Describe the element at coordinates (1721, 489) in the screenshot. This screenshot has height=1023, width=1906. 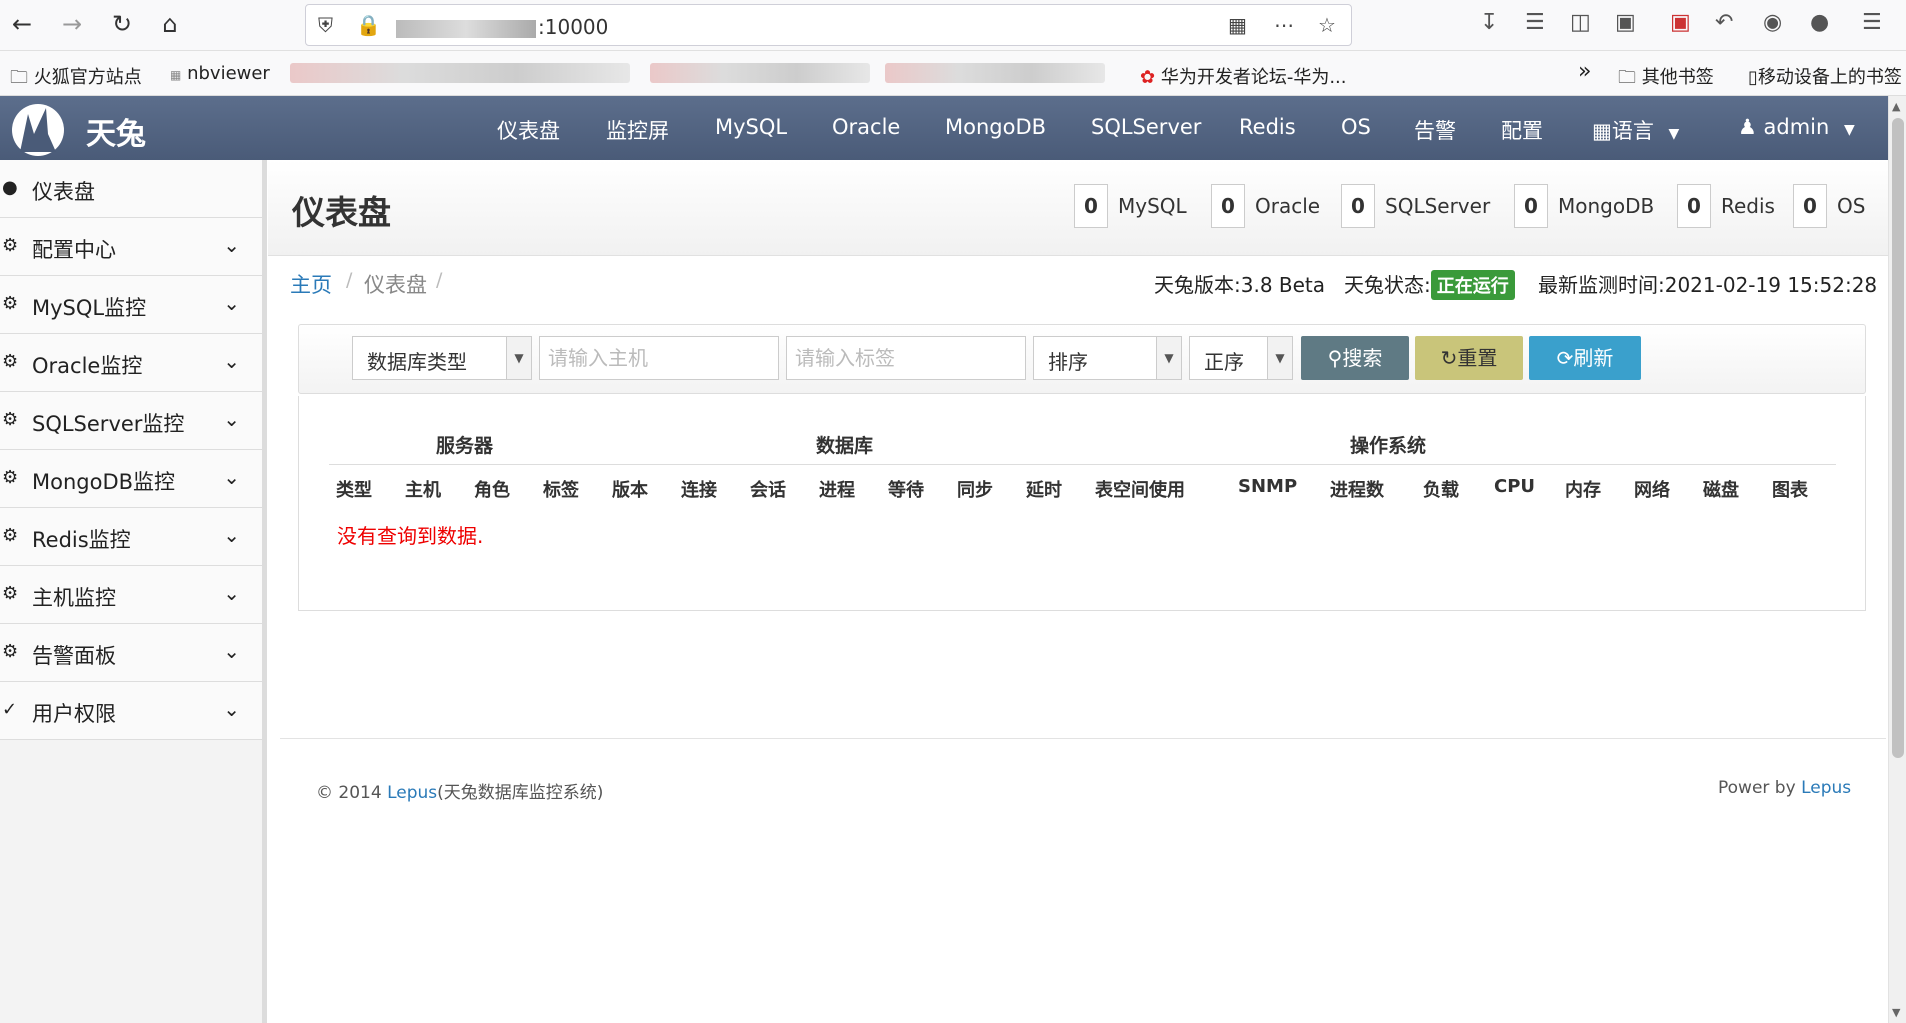
I see `col-disk: 磁盘` at that location.